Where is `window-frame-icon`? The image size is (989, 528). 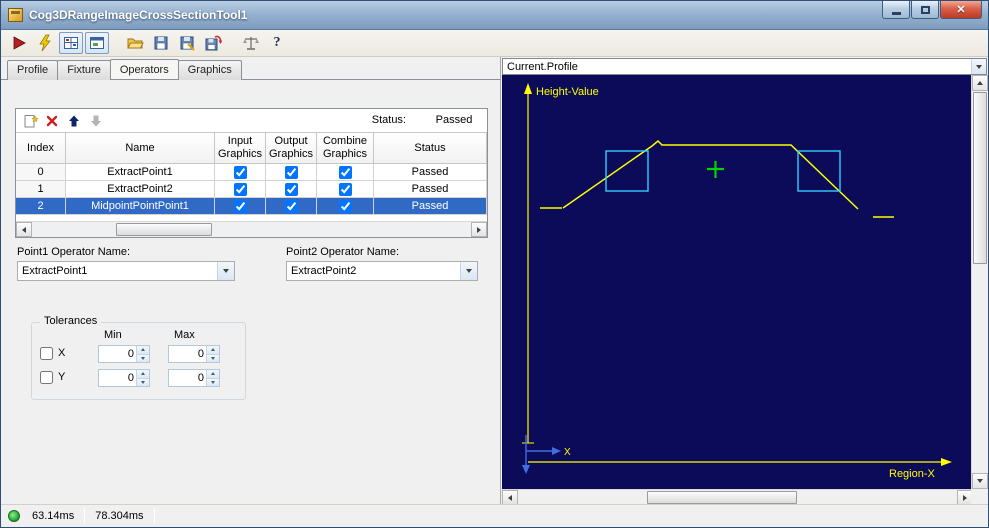 window-frame-icon is located at coordinates (97, 43).